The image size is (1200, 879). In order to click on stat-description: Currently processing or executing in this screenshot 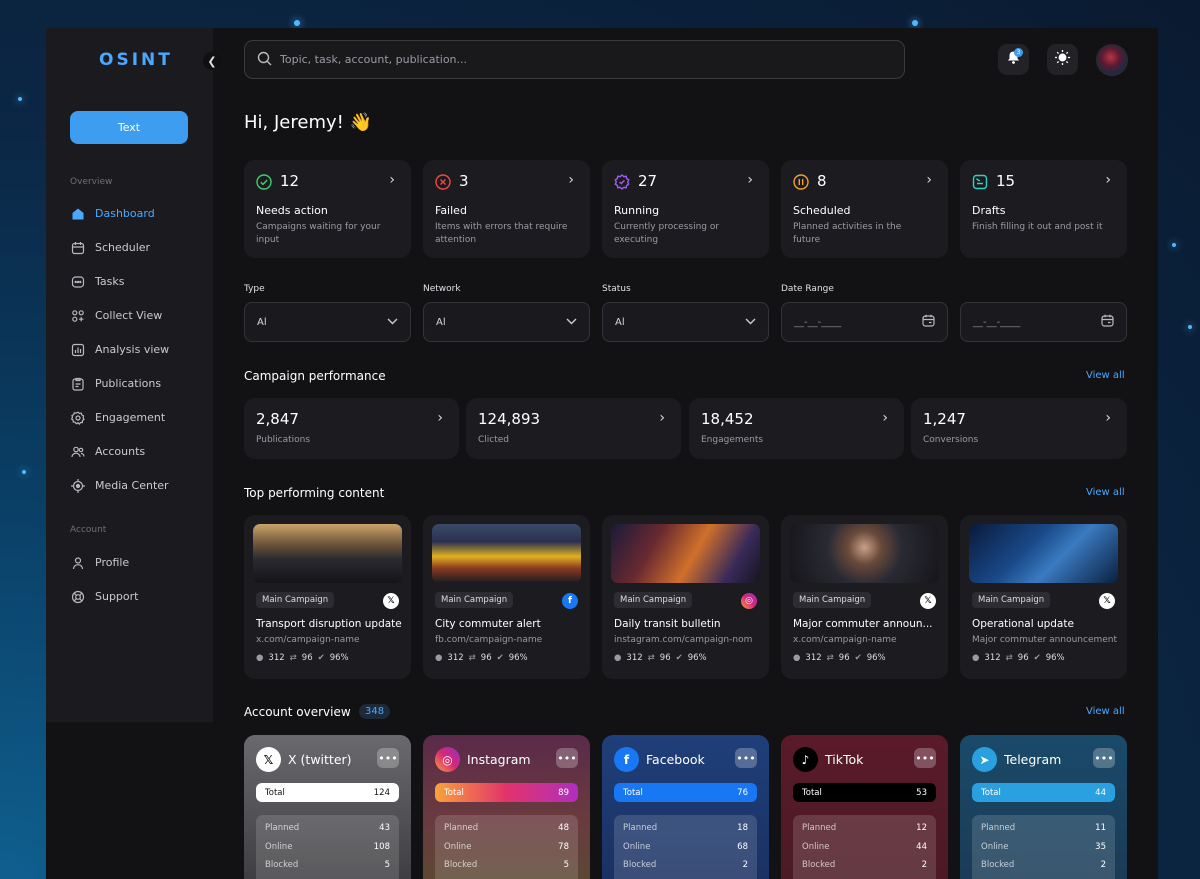, I will do `click(667, 233)`.